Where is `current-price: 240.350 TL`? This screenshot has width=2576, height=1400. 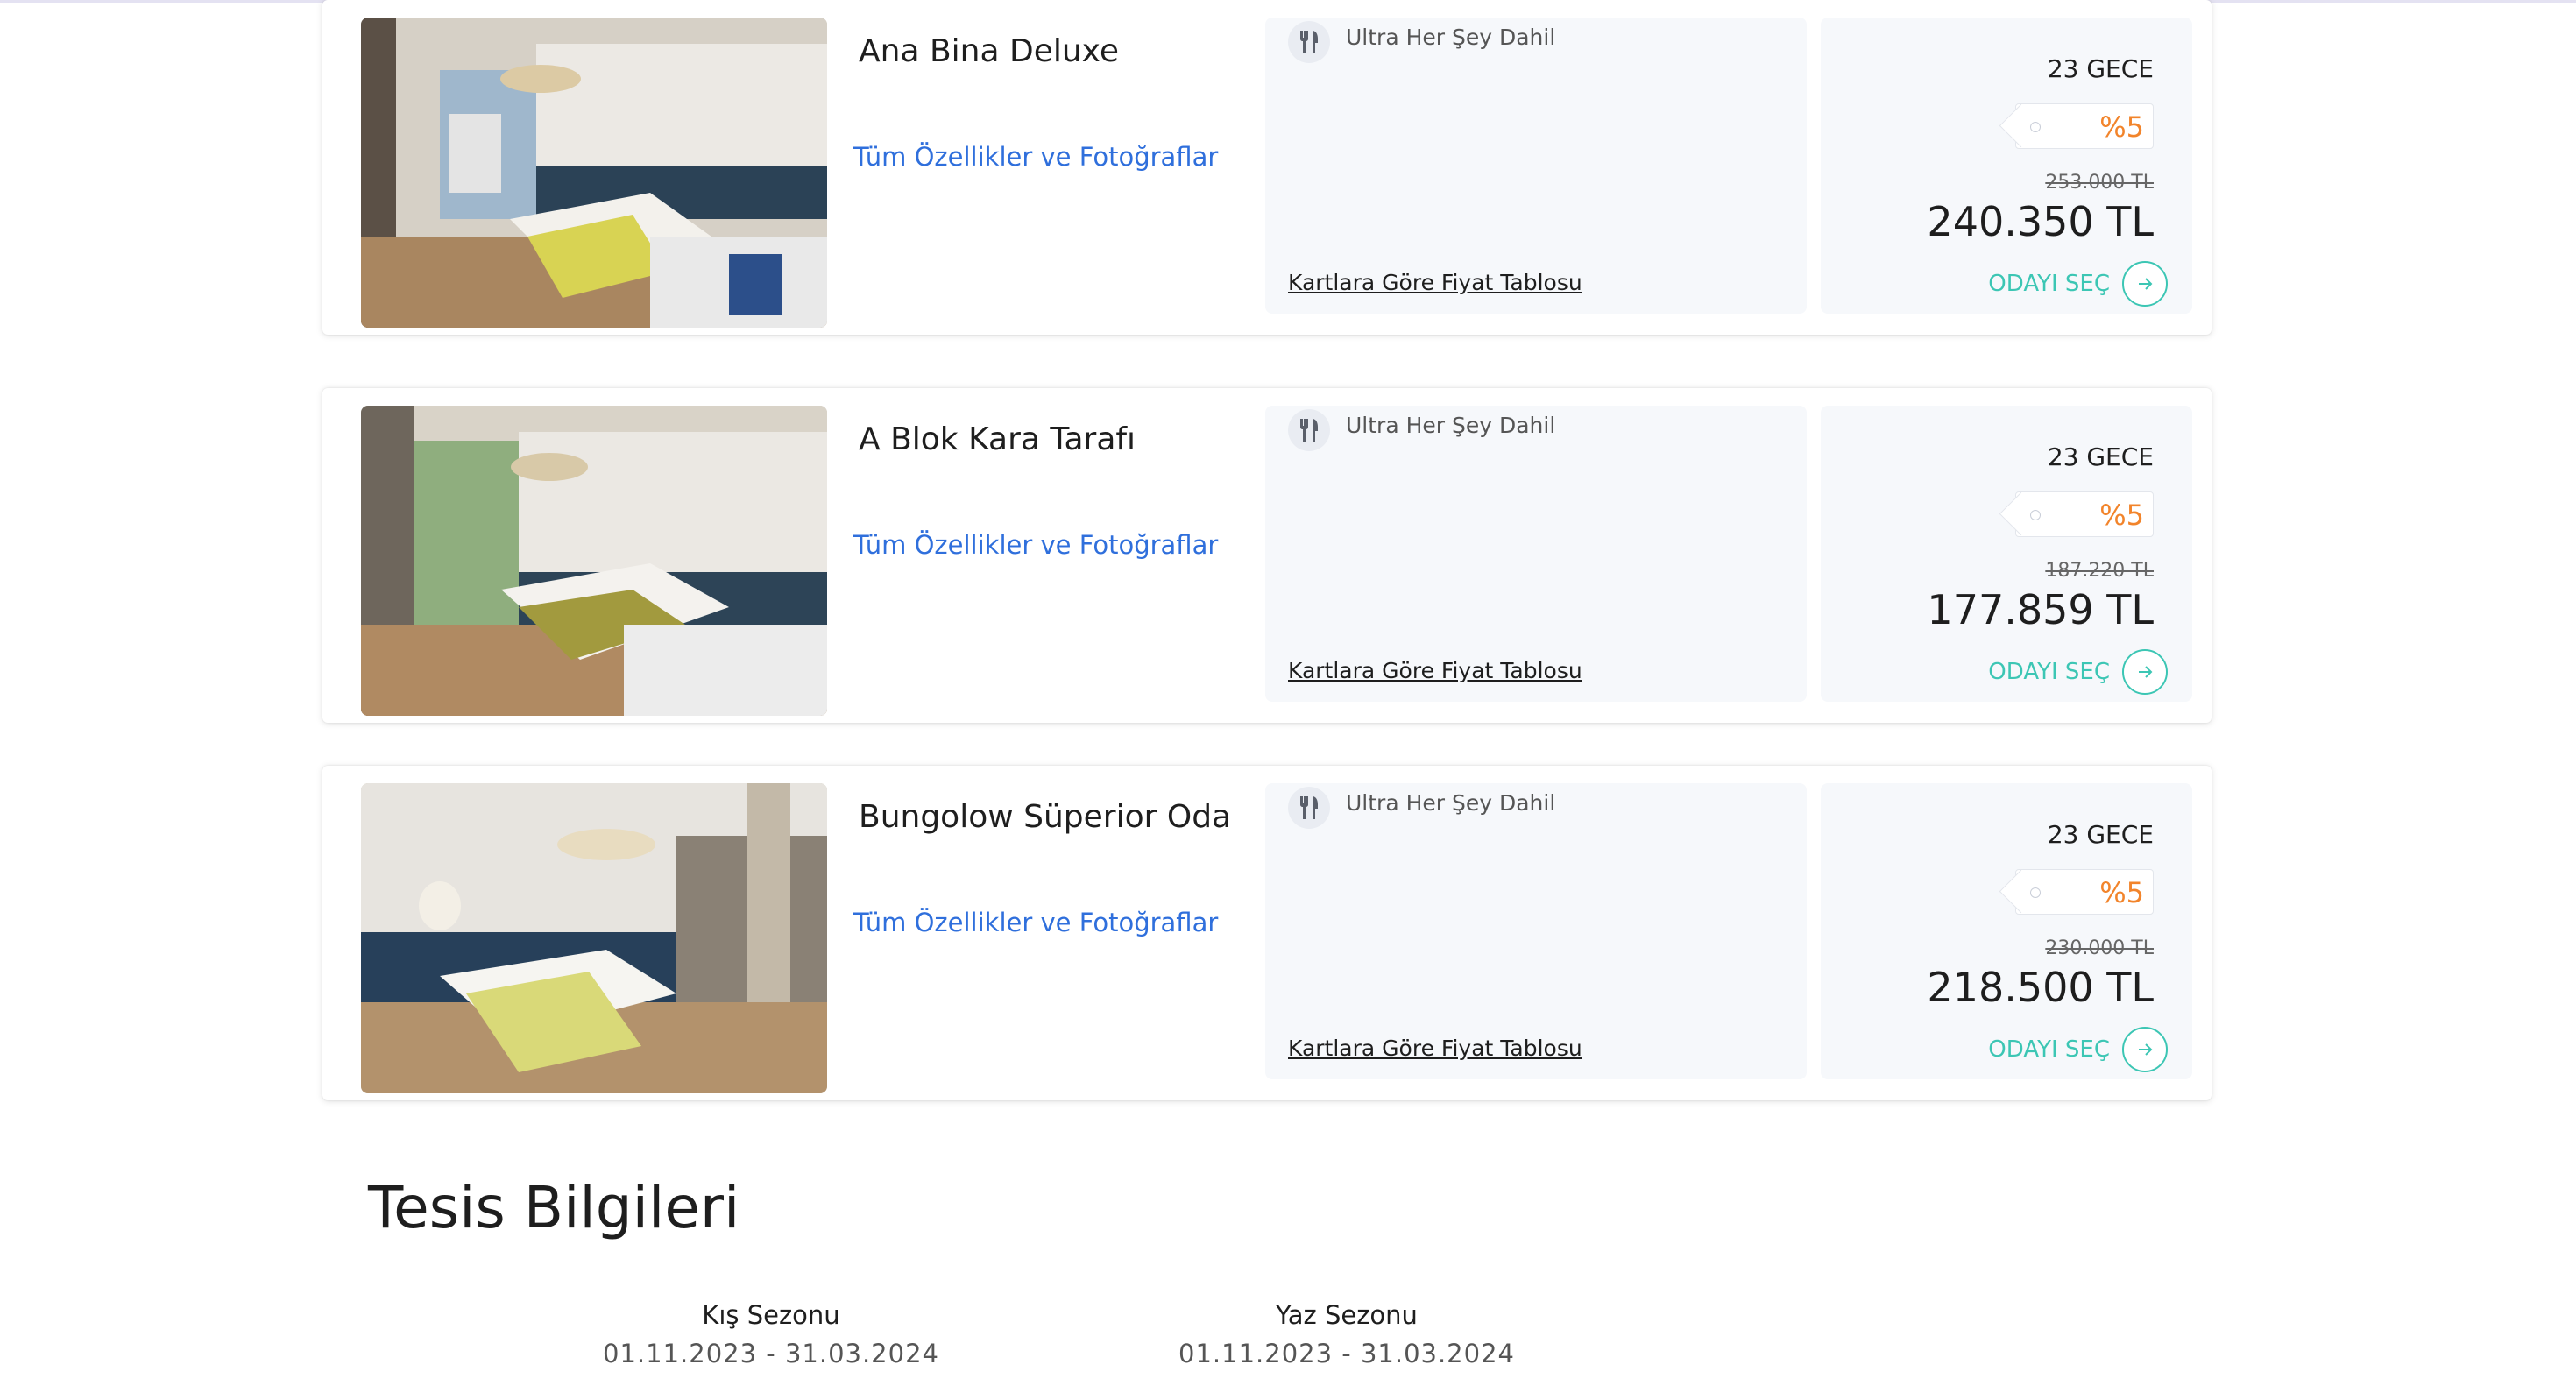
current-price: 240.350 TL is located at coordinates (2040, 221).